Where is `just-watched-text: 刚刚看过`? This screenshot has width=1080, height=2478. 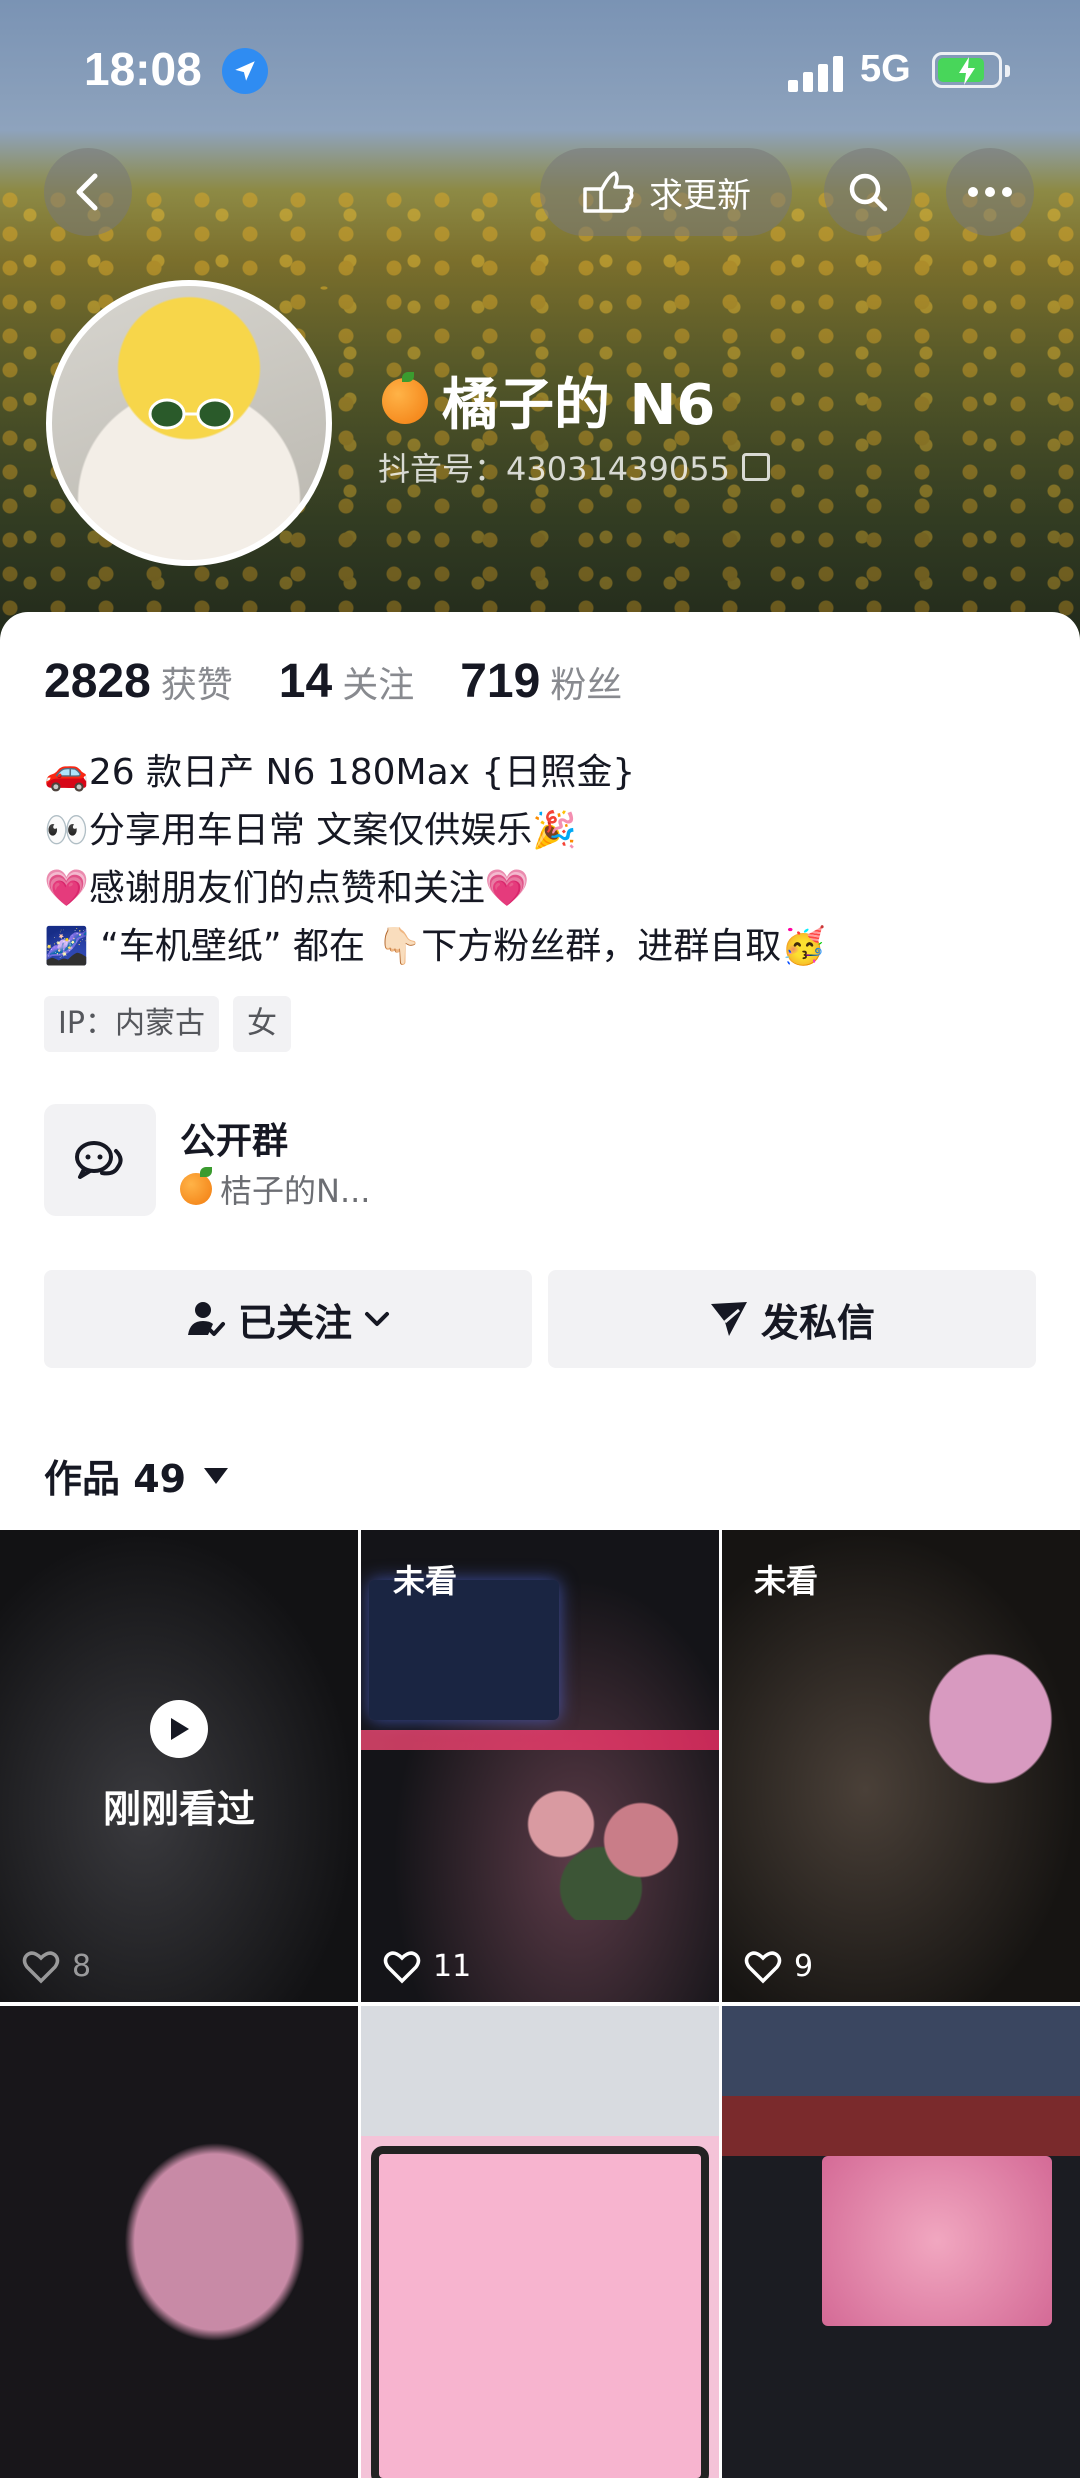
just-watched-text: 刚刚看过 is located at coordinates (178, 1809).